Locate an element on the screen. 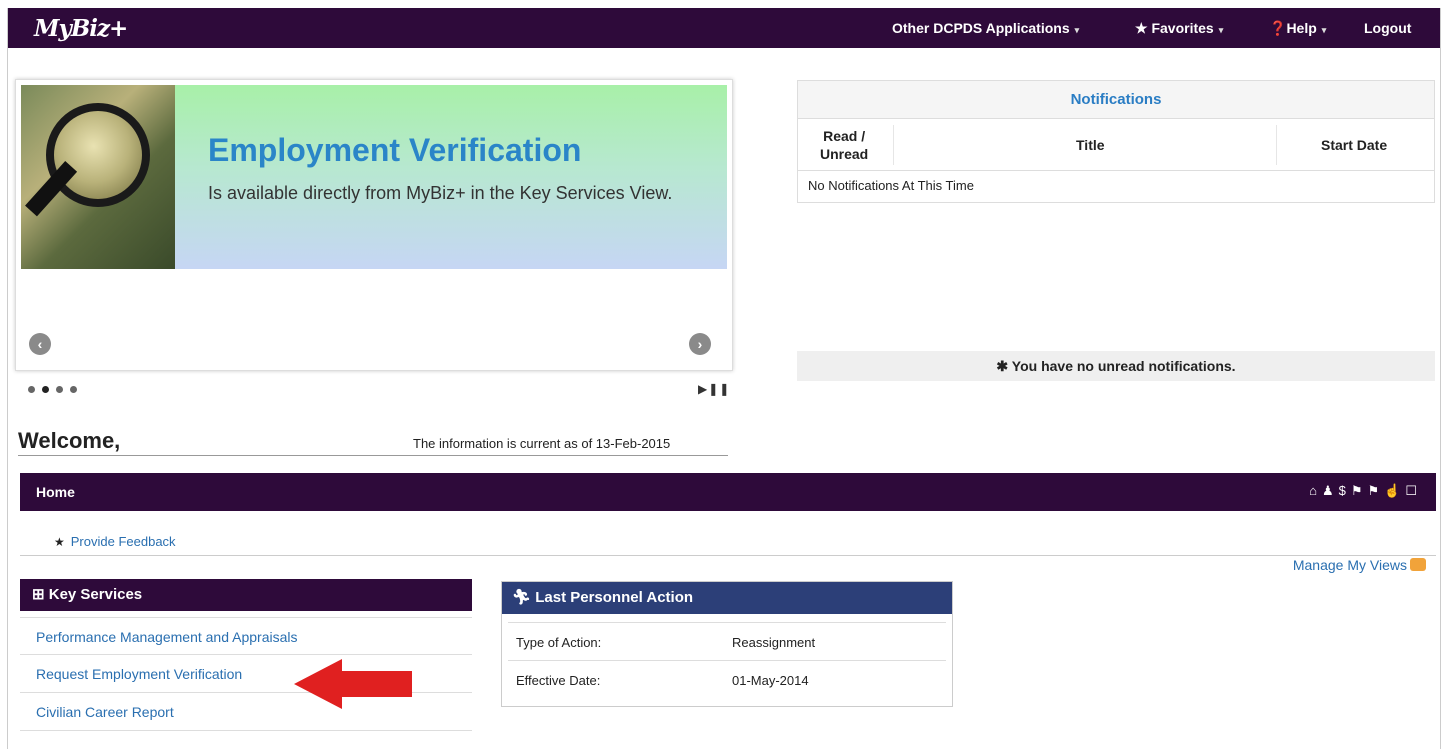 The image size is (1448, 749). manage-my-views-link: Manage My Views is located at coordinates (1359, 565).